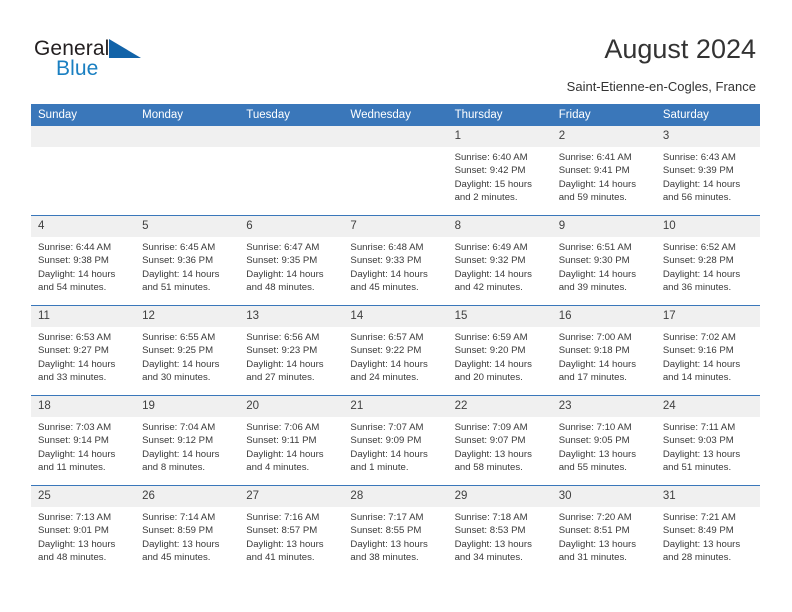 The image size is (792, 612). What do you see at coordinates (187, 316) in the screenshot?
I see `day-number: 12` at bounding box center [187, 316].